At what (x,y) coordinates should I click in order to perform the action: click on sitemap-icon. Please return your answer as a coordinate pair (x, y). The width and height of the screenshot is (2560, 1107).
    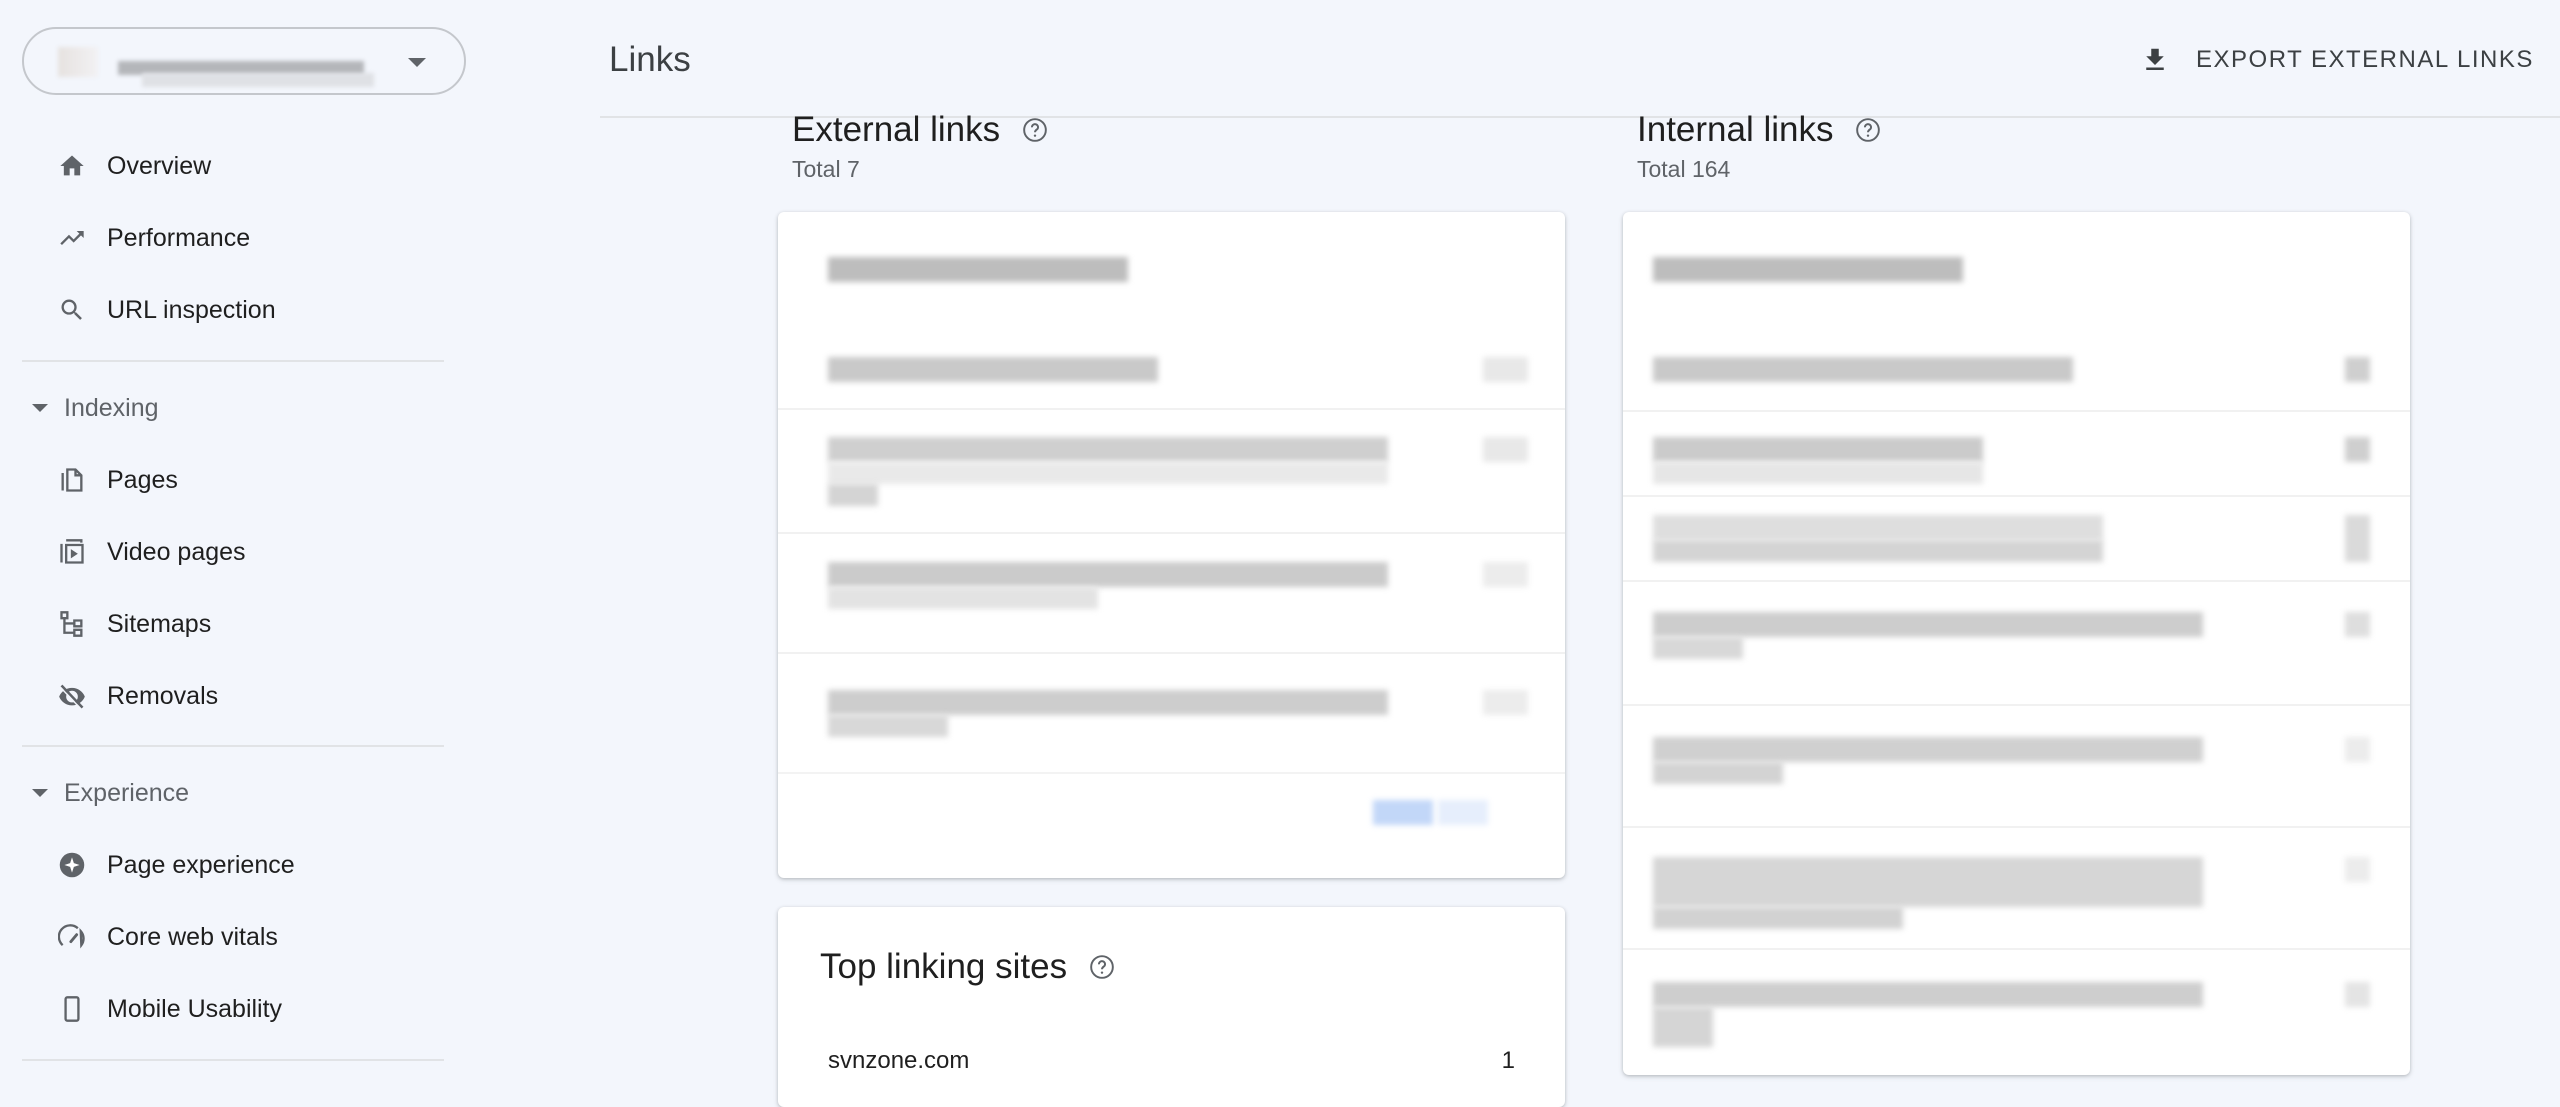
    Looking at the image, I should click on (71, 624).